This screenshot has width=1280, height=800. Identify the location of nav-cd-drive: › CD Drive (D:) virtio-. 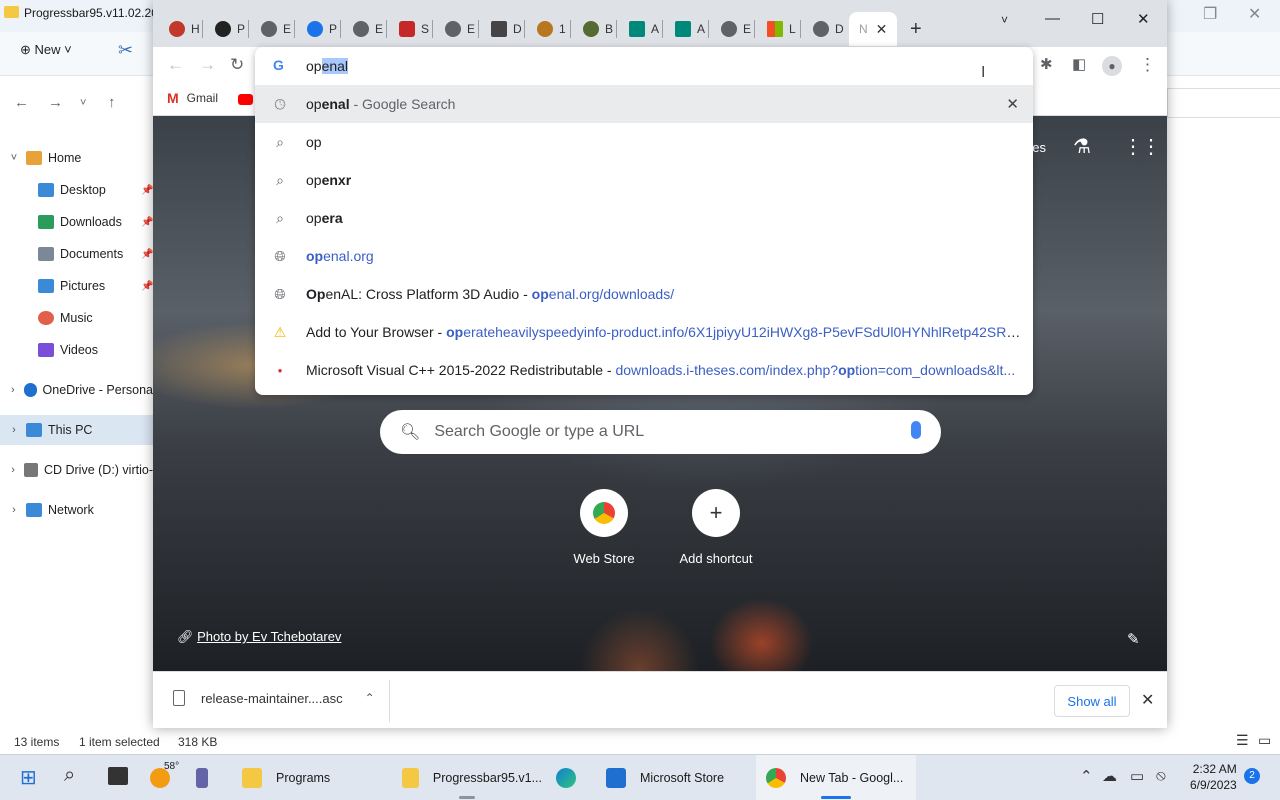
(76, 470).